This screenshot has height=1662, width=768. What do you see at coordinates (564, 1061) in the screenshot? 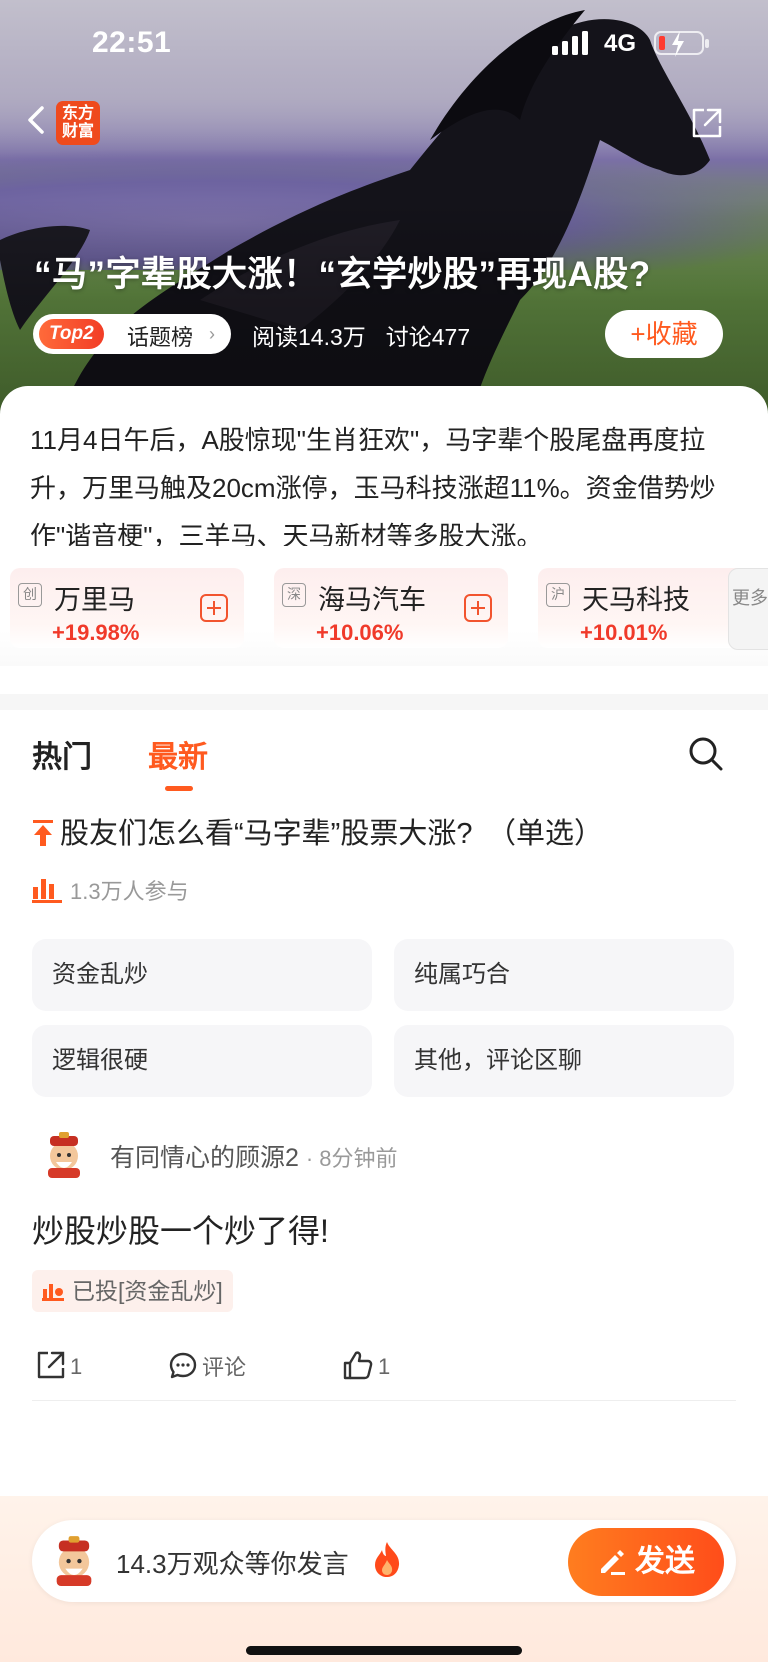
I see `poll-option: 其他，评论区聊` at bounding box center [564, 1061].